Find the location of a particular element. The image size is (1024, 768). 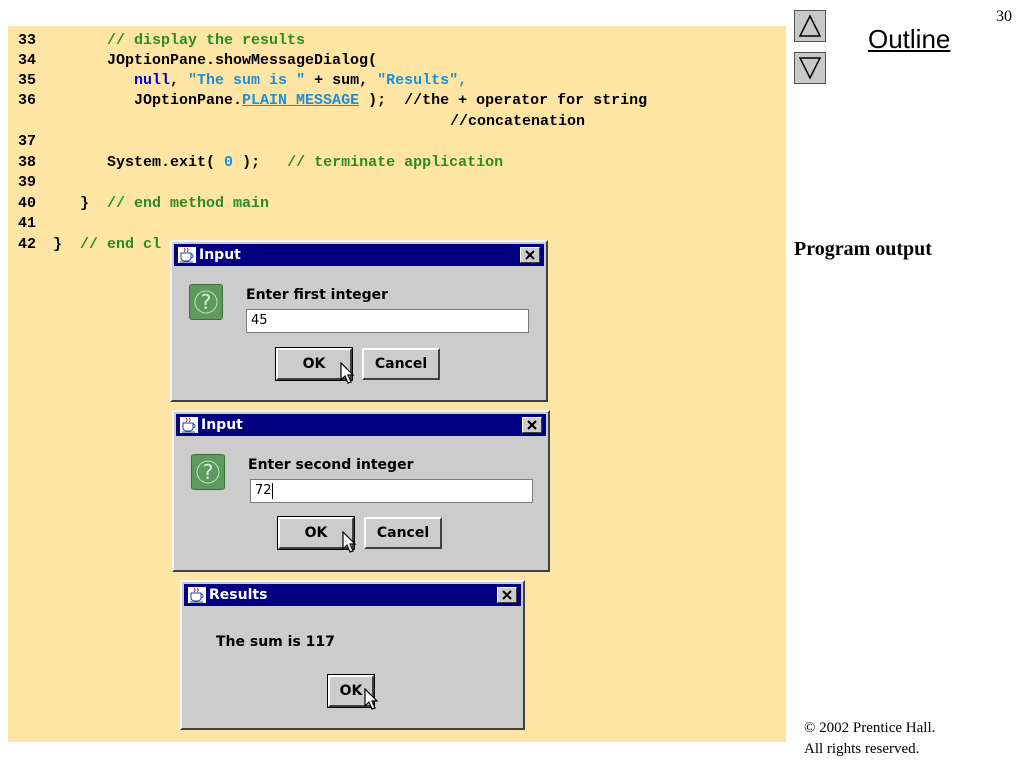

code-text: //concatenation is located at coordinates (518, 121).